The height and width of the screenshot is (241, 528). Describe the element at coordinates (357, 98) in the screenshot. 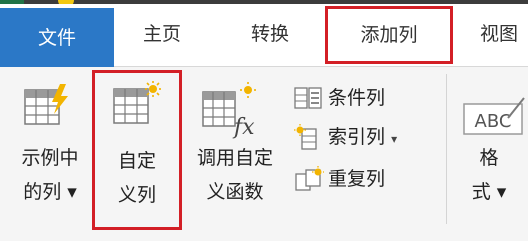

I see `conditional-column-label: 条件列` at that location.